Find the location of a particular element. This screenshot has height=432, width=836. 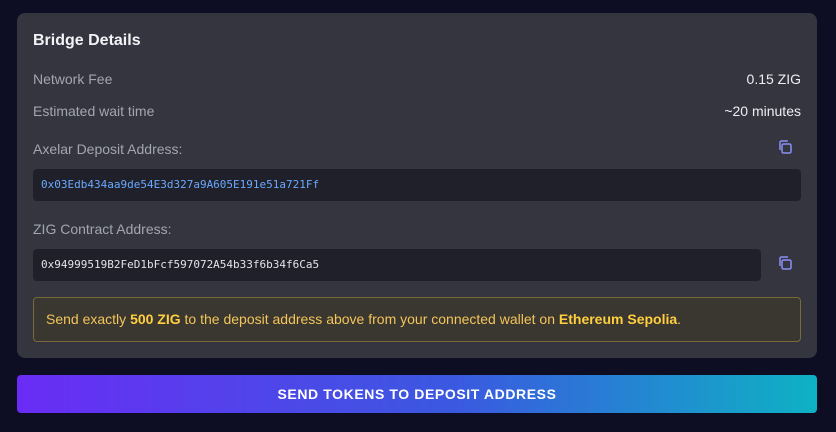

wait-time-row: Estimated wait time ~20 minutes is located at coordinates (417, 111).